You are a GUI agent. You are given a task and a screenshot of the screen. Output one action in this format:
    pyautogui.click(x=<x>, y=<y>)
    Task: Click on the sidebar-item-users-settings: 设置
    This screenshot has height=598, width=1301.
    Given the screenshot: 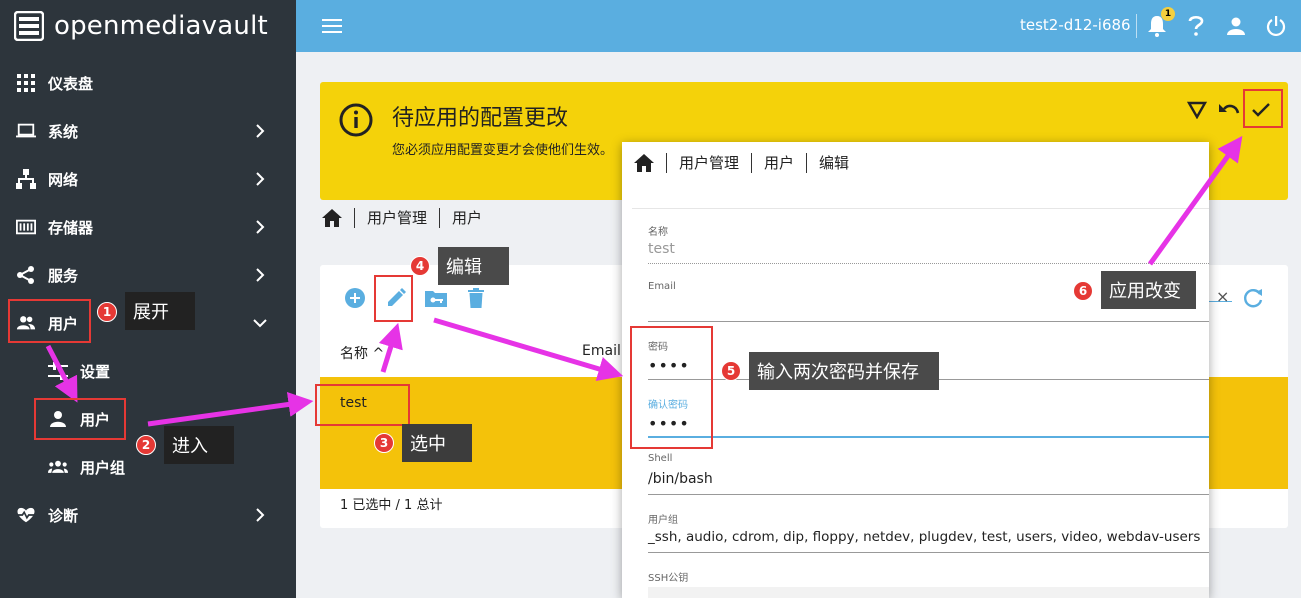 What is the action you would take?
    pyautogui.click(x=148, y=371)
    